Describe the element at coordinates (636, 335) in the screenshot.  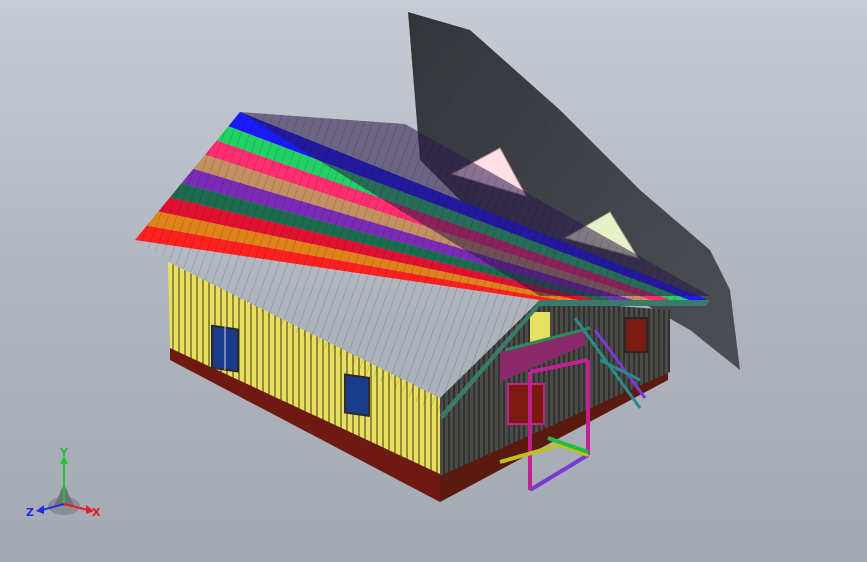
I see `front-window` at that location.